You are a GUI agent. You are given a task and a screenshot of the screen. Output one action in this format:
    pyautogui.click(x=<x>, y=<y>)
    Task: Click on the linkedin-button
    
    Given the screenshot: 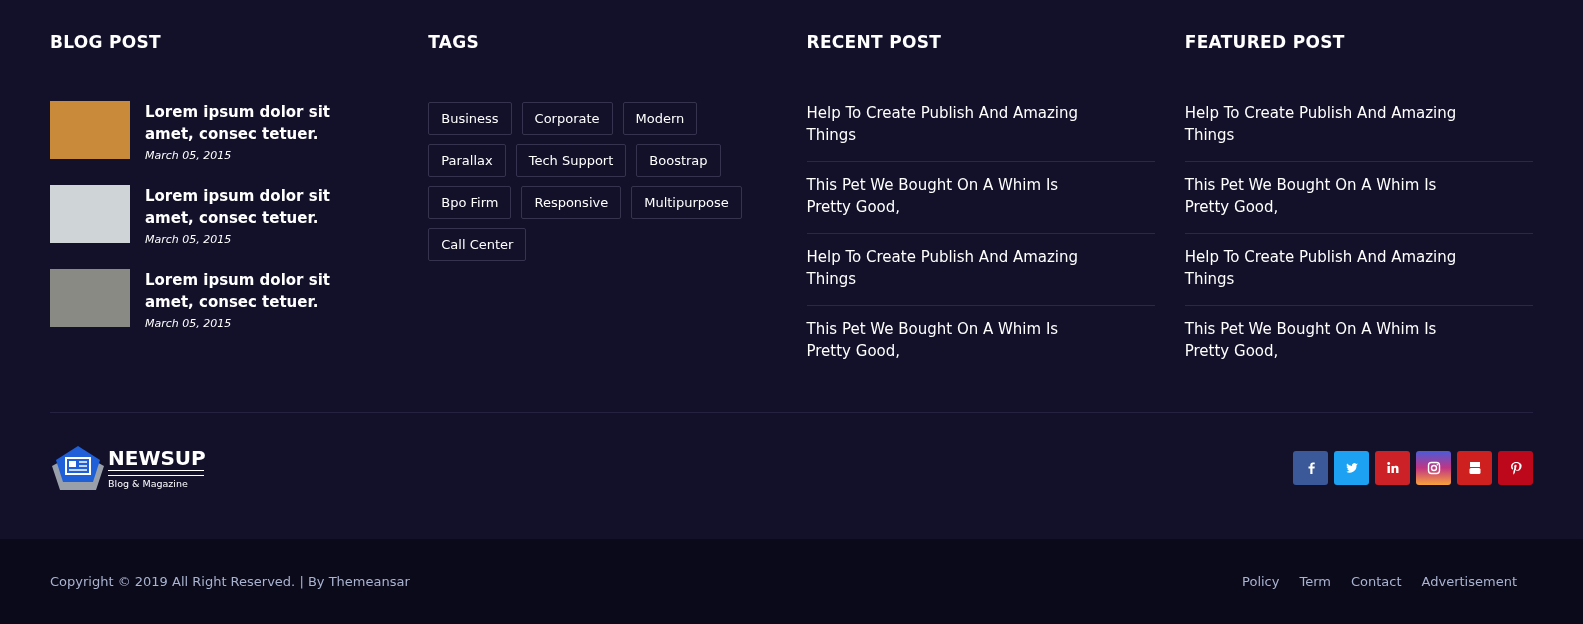 What is the action you would take?
    pyautogui.click(x=1392, y=468)
    